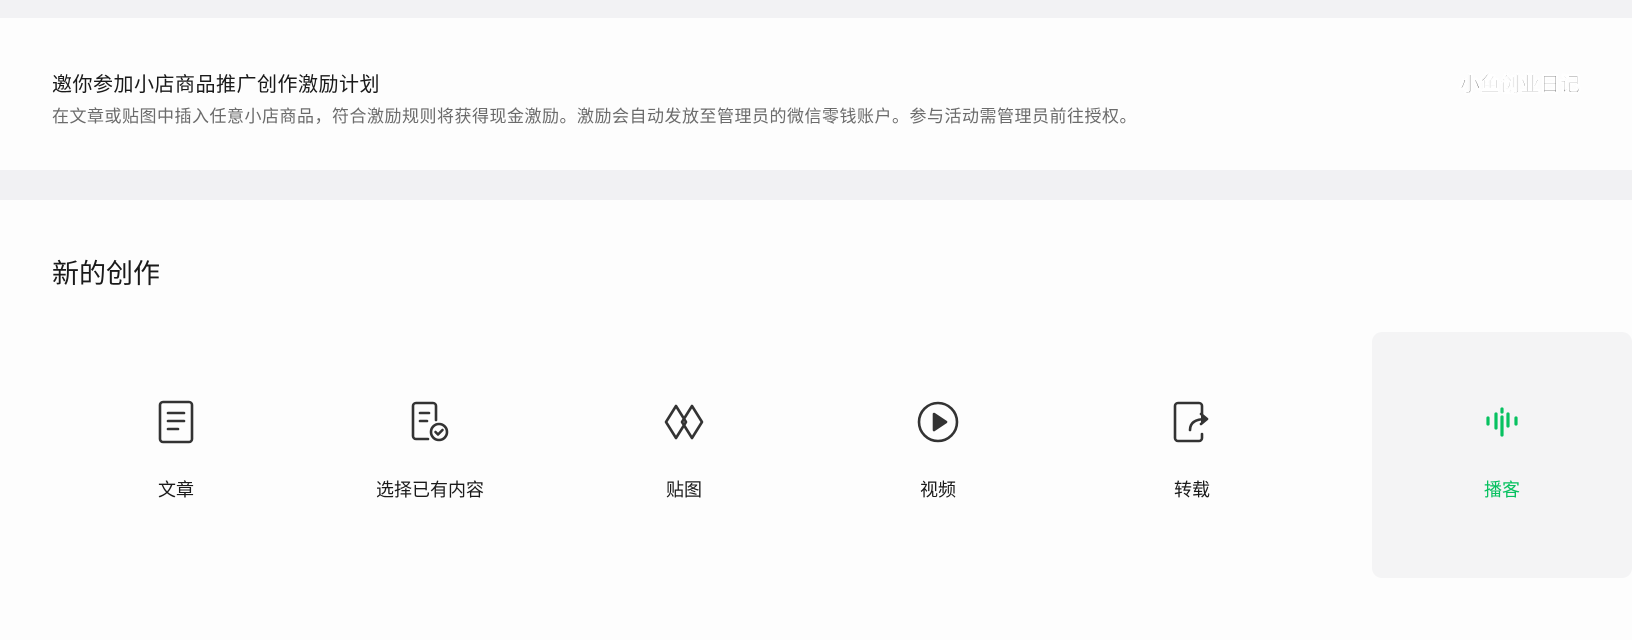 The height and width of the screenshot is (640, 1632). What do you see at coordinates (216, 84) in the screenshot?
I see `banner-title: 邀你参加小店商品推广创作激励计划` at bounding box center [216, 84].